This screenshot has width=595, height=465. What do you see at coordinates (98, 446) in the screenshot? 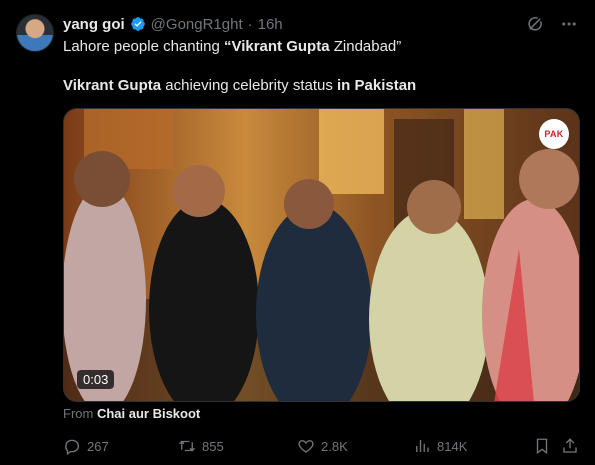
I see `reply-count: 267` at bounding box center [98, 446].